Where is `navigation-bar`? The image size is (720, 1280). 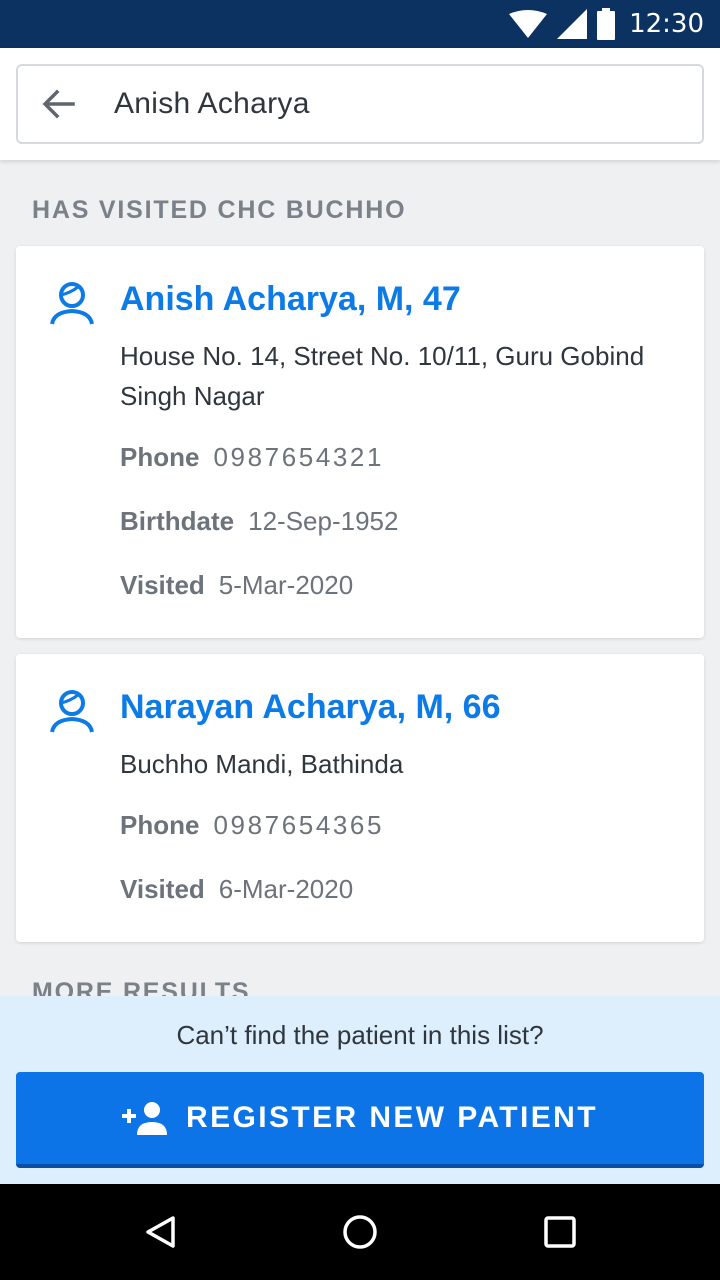 navigation-bar is located at coordinates (360, 1232).